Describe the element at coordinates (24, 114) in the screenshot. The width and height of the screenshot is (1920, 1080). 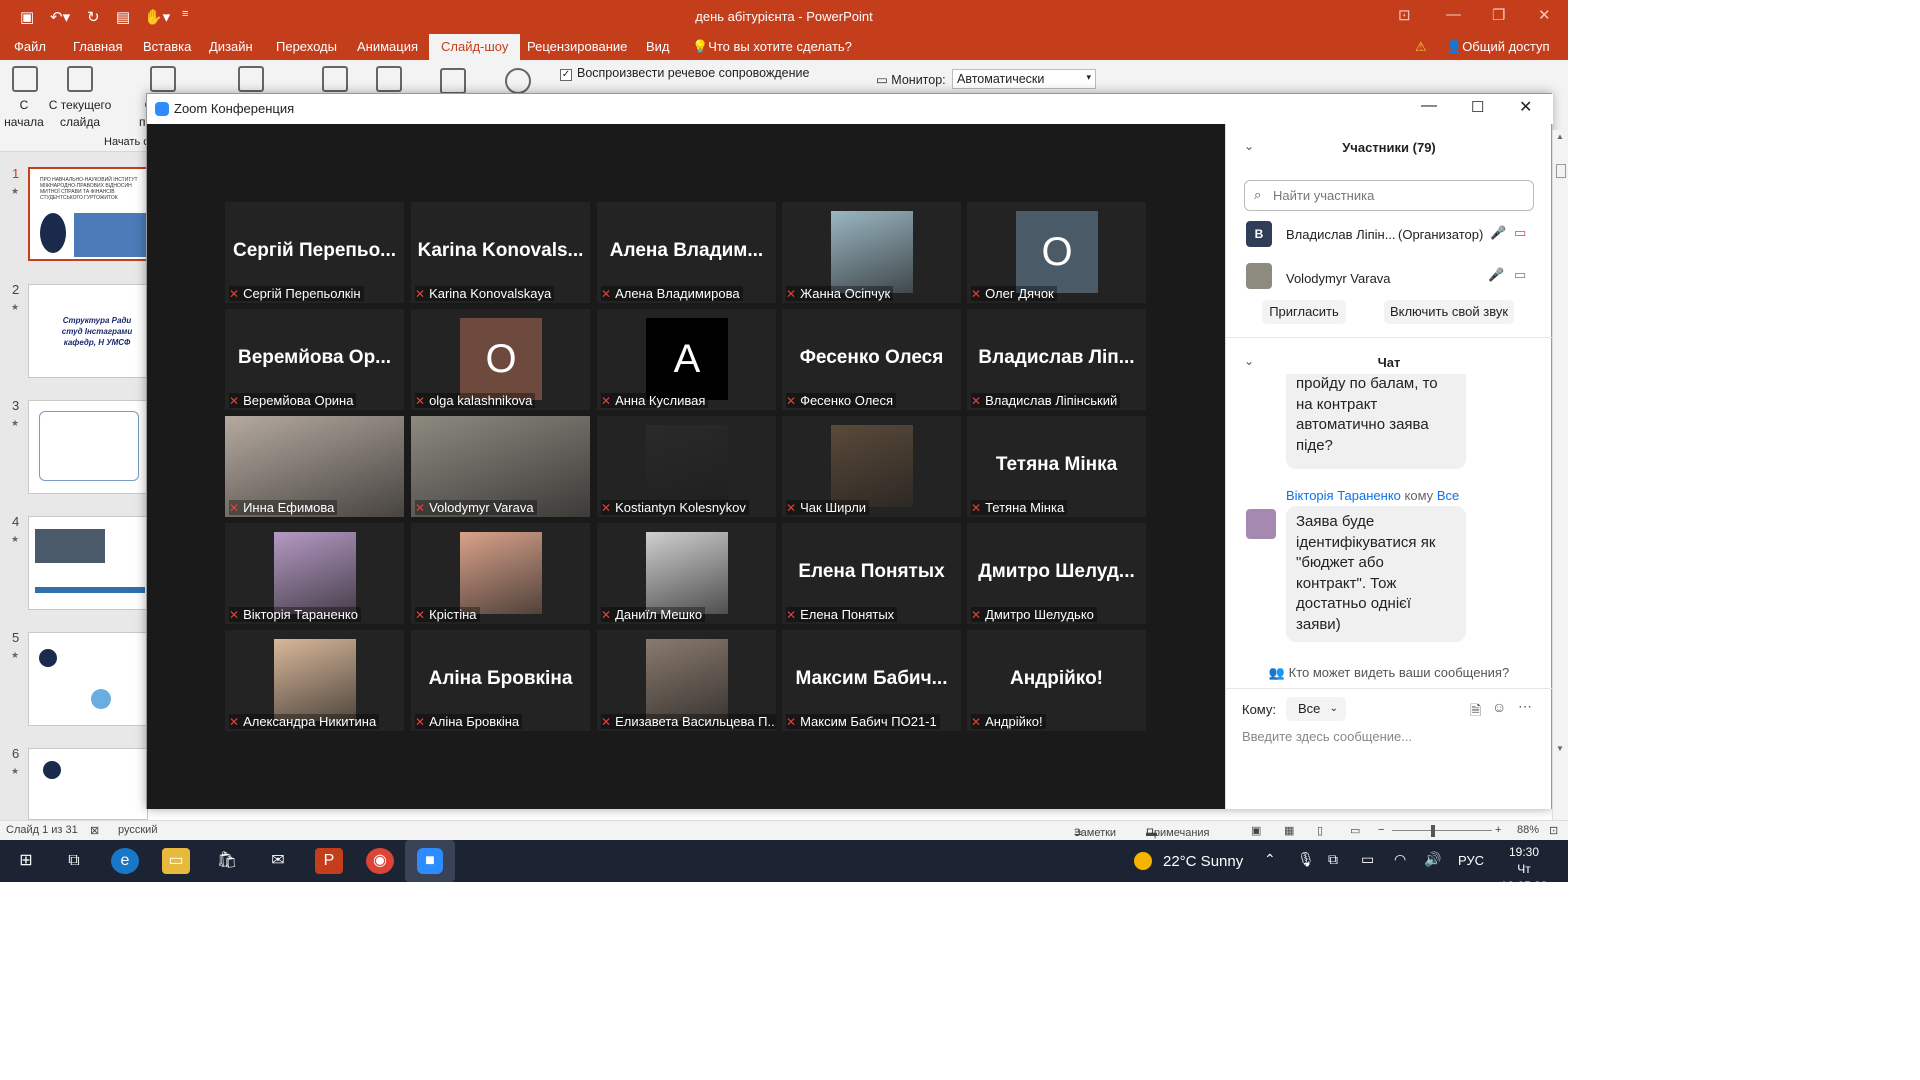
I see `from-start-button: Сначала` at that location.